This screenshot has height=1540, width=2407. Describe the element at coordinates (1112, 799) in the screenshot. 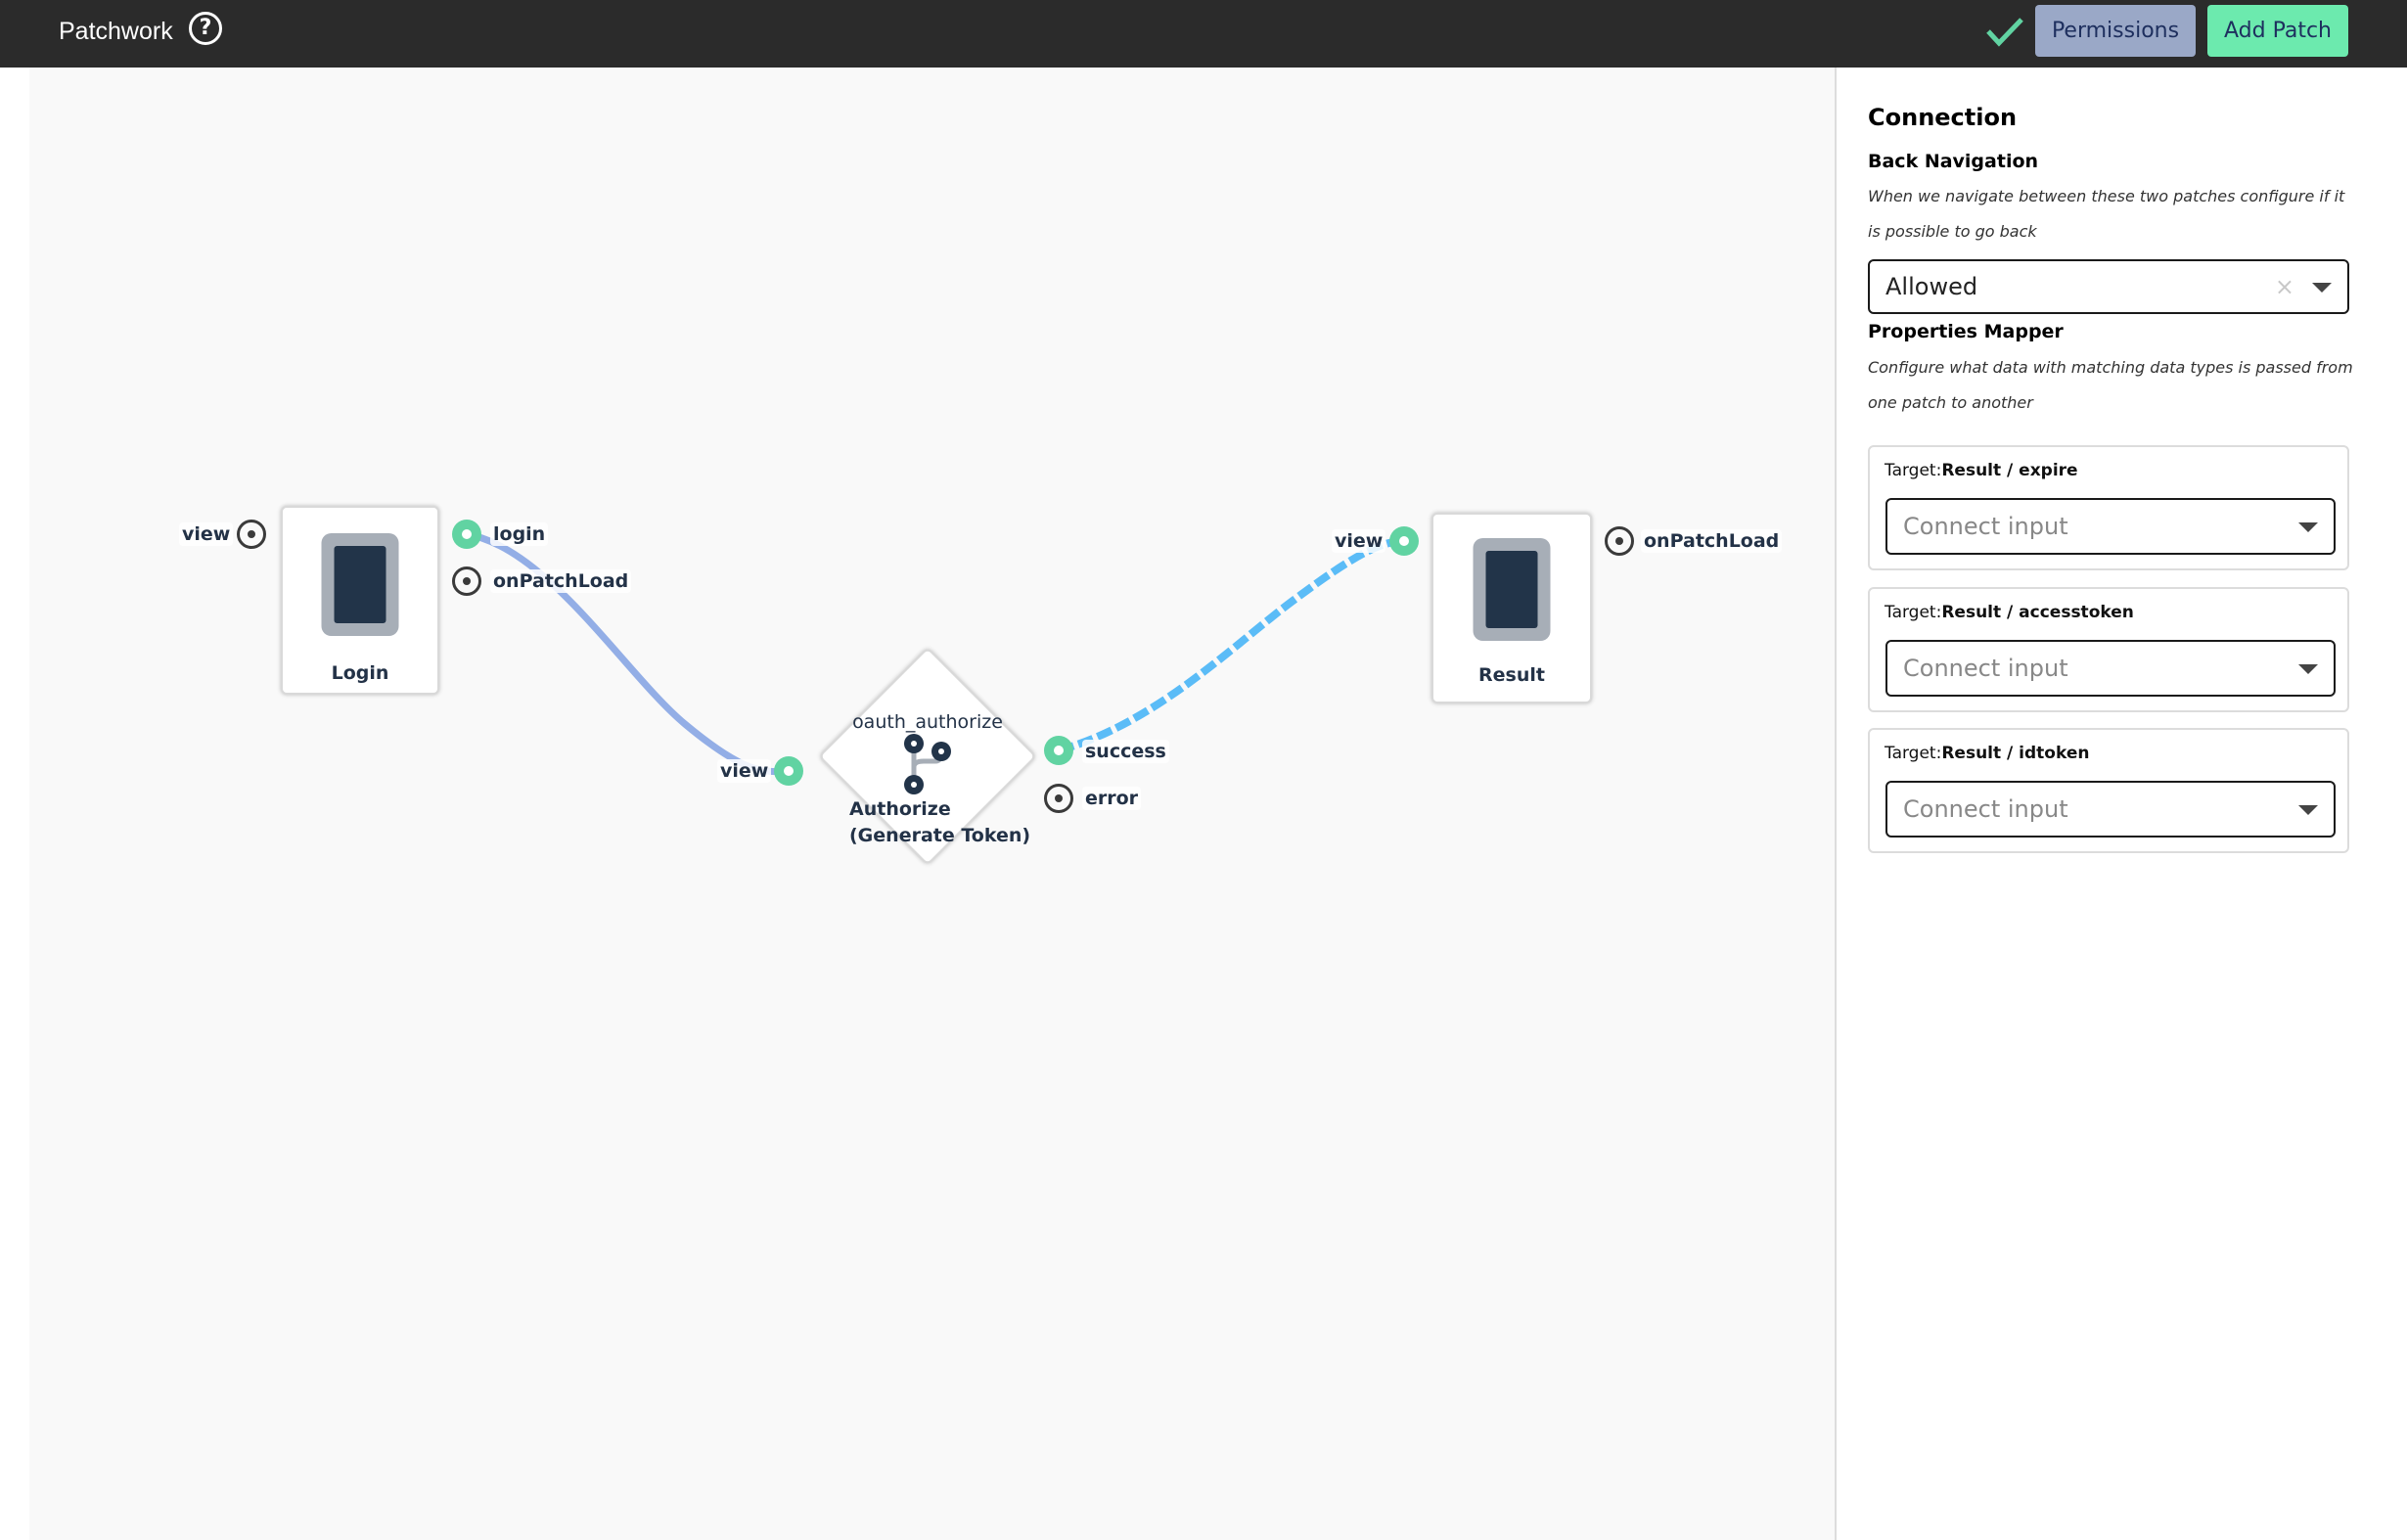

I see `port-label-authorize-error: error` at that location.